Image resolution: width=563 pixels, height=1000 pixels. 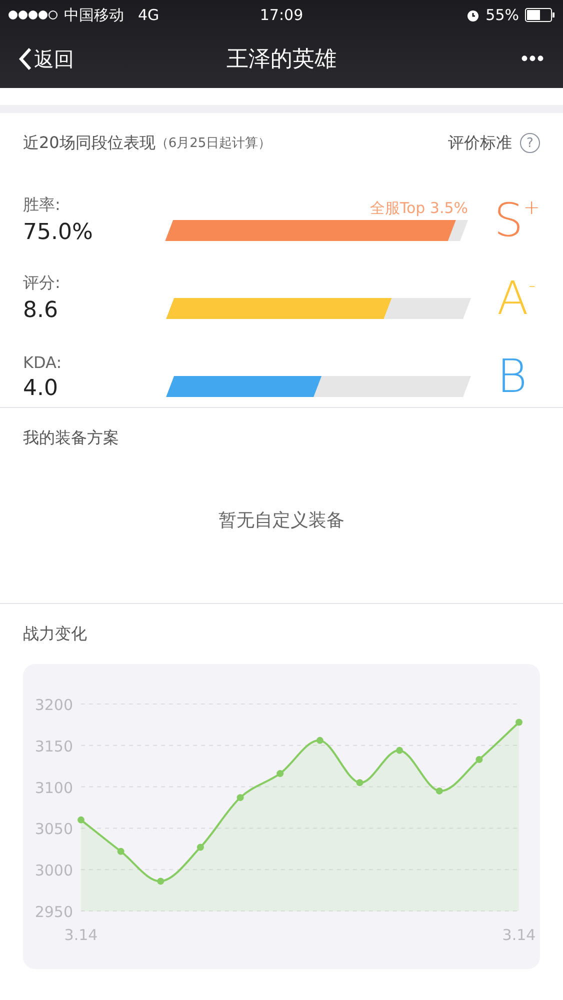 What do you see at coordinates (25, 59) in the screenshot?
I see `chevron-left-icon` at bounding box center [25, 59].